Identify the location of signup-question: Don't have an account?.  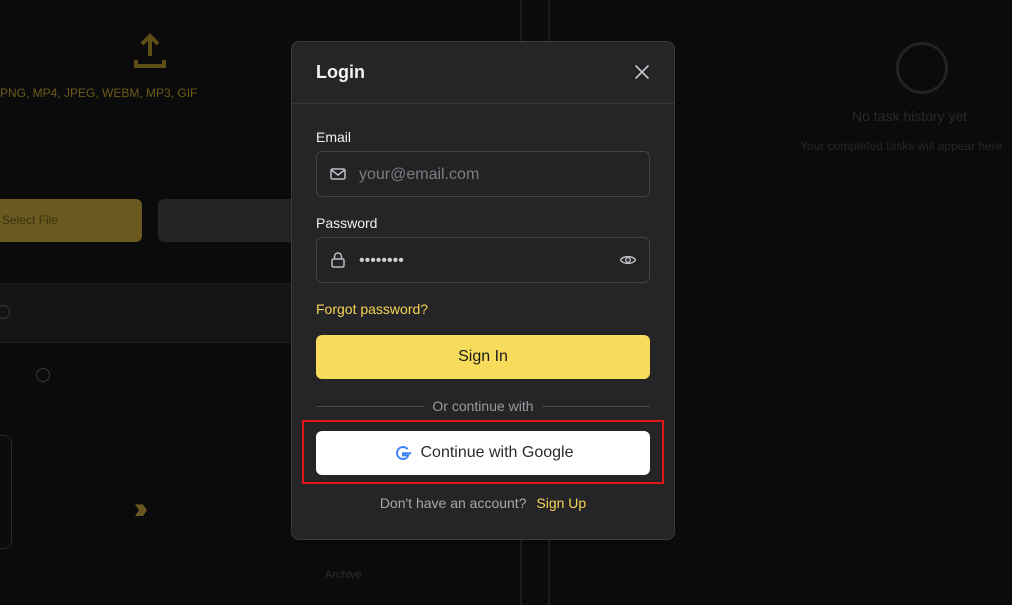
(453, 503).